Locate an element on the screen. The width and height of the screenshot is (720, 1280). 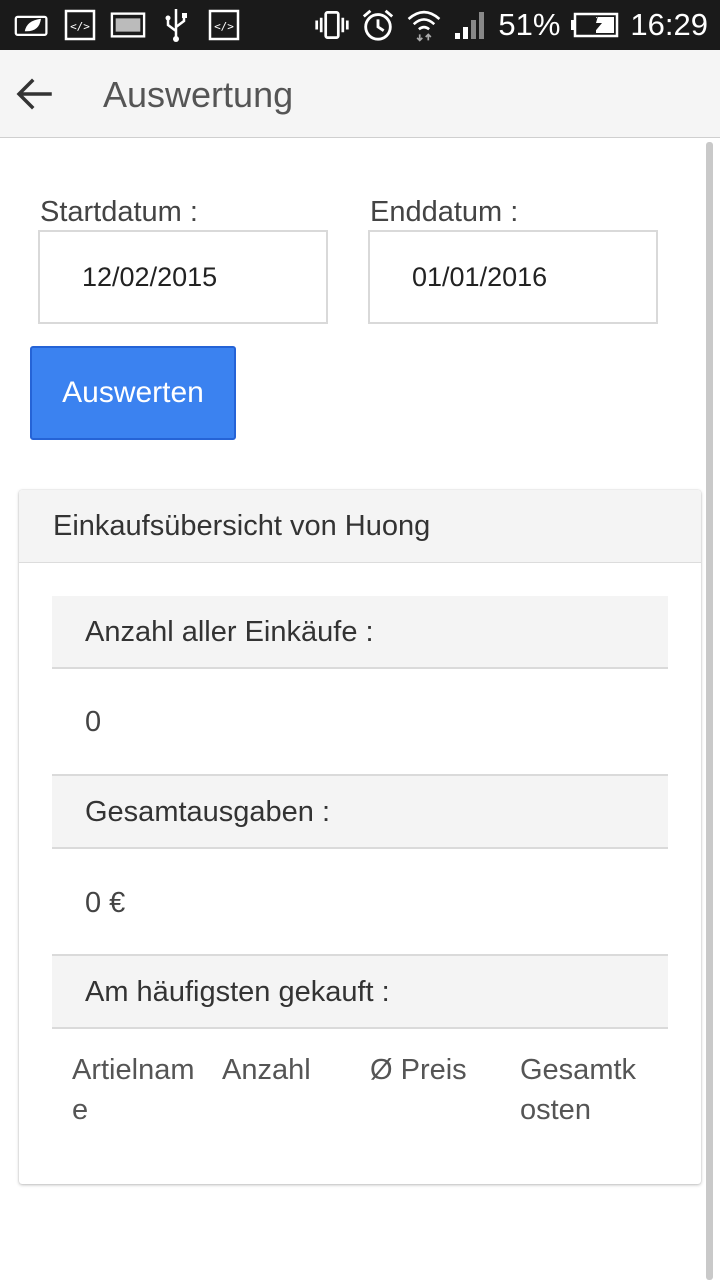
most-bought-header: Am häufigsten gekauft : is located at coordinates (360, 992).